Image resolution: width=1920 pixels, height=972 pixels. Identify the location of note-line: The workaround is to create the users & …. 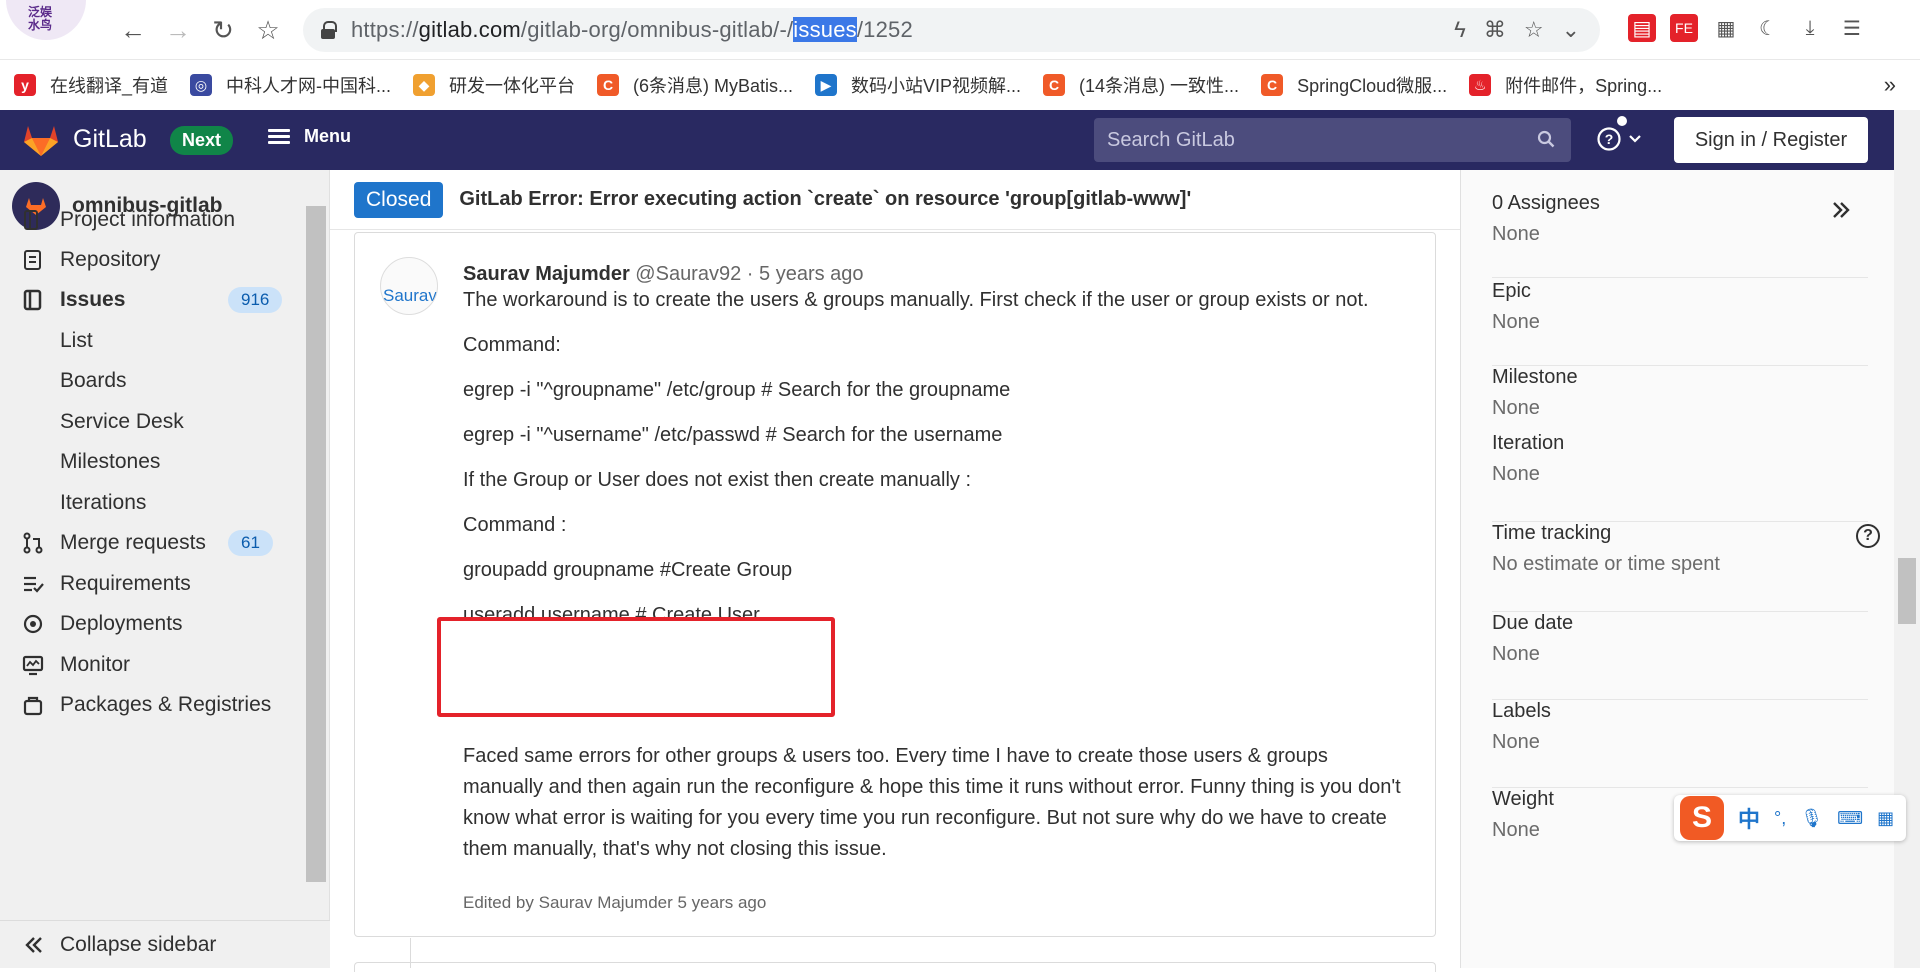
(916, 300).